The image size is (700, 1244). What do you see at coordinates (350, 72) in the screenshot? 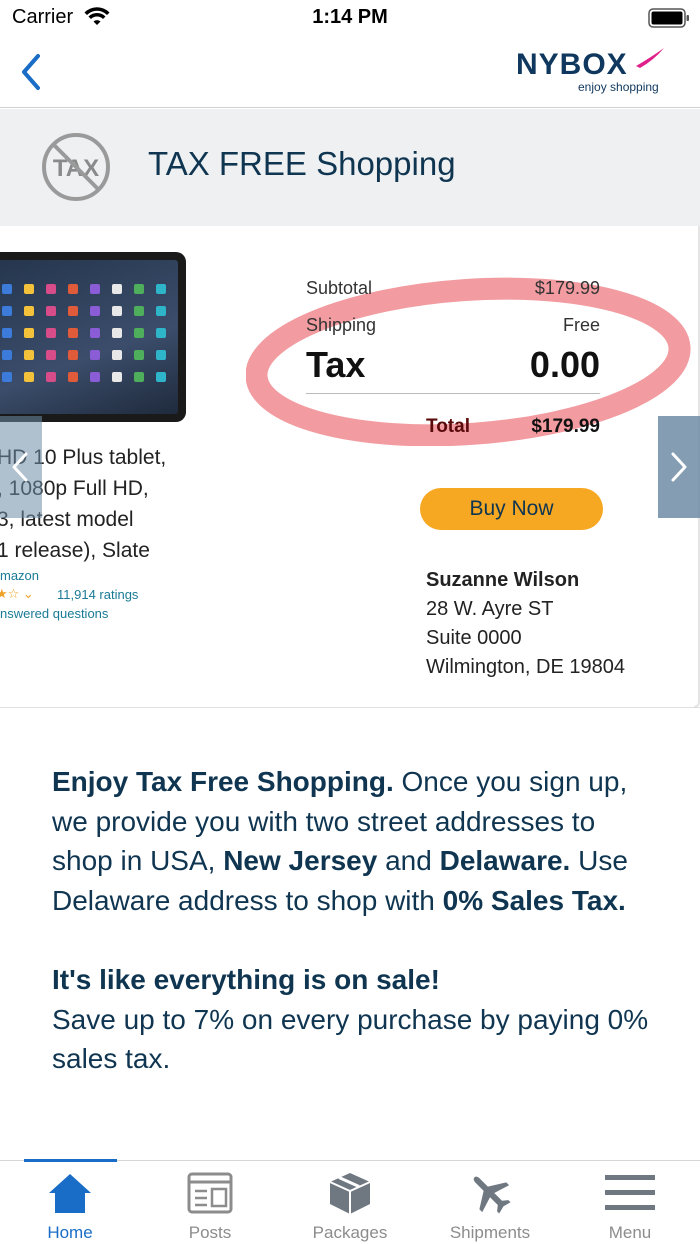
I see `nav-bar: NYBOX enjoy shopping` at bounding box center [350, 72].